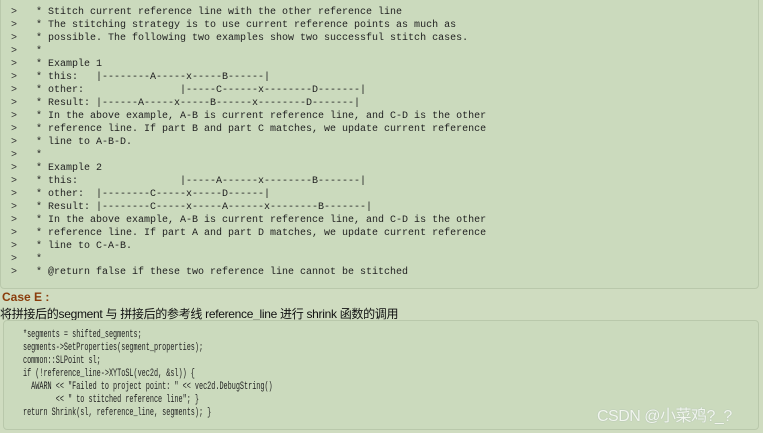  What do you see at coordinates (62, 361) in the screenshot?
I see `code-line: common::SLPoint sl;` at bounding box center [62, 361].